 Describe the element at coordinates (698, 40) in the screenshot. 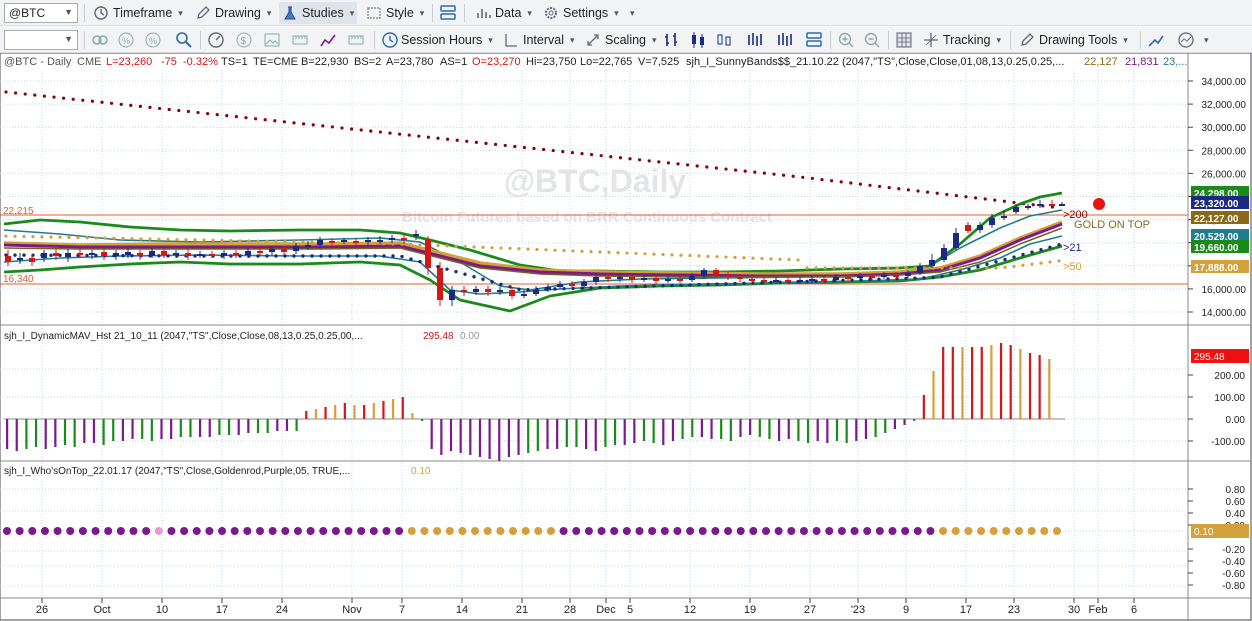

I see `candlestick-icon` at that location.